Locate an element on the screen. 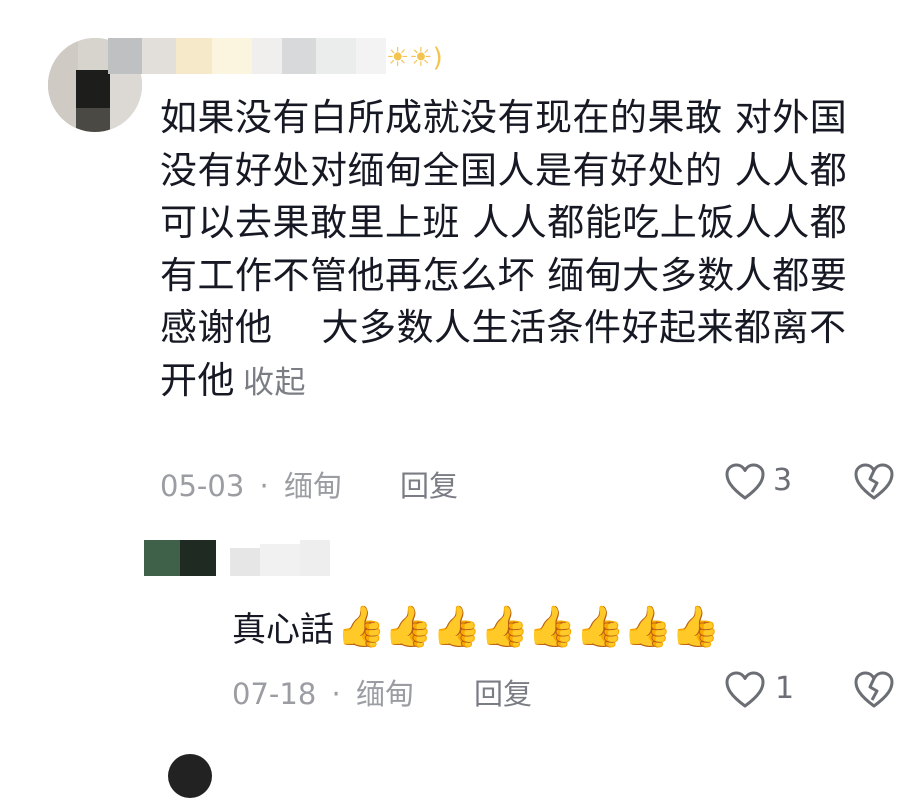 The image size is (923, 798). reply-like-button is located at coordinates (745, 690).